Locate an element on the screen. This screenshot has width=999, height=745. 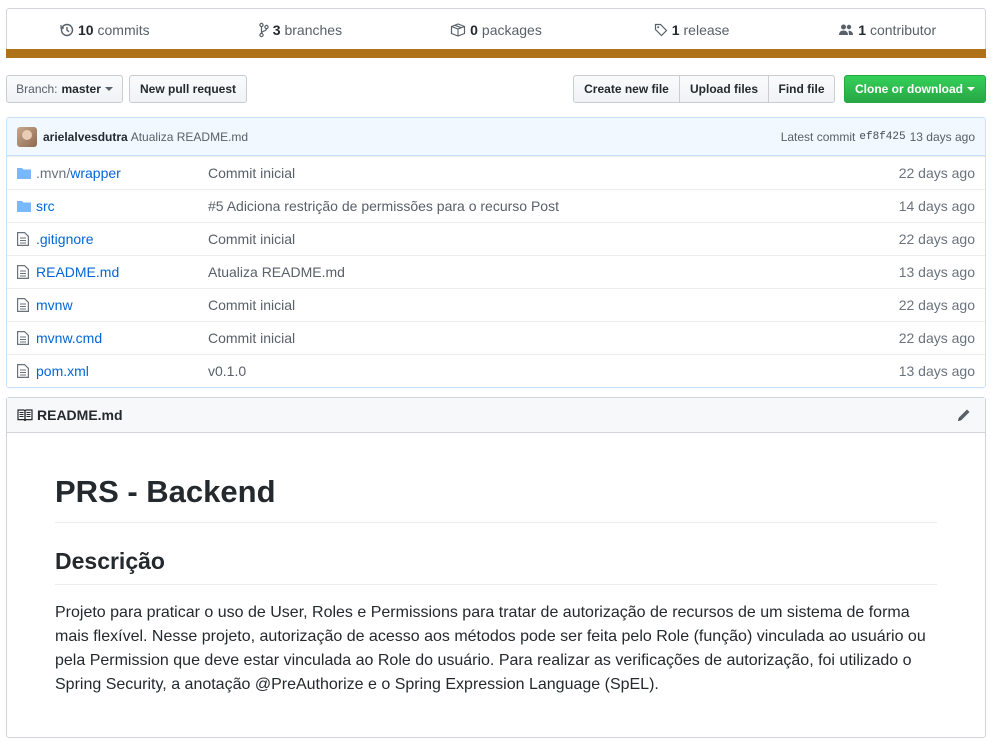
readme-title: PRS - Backend is located at coordinates (496, 498).